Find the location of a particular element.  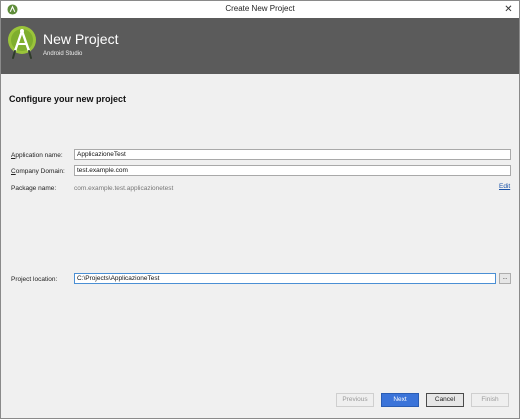

application-name-input is located at coordinates (292, 154).